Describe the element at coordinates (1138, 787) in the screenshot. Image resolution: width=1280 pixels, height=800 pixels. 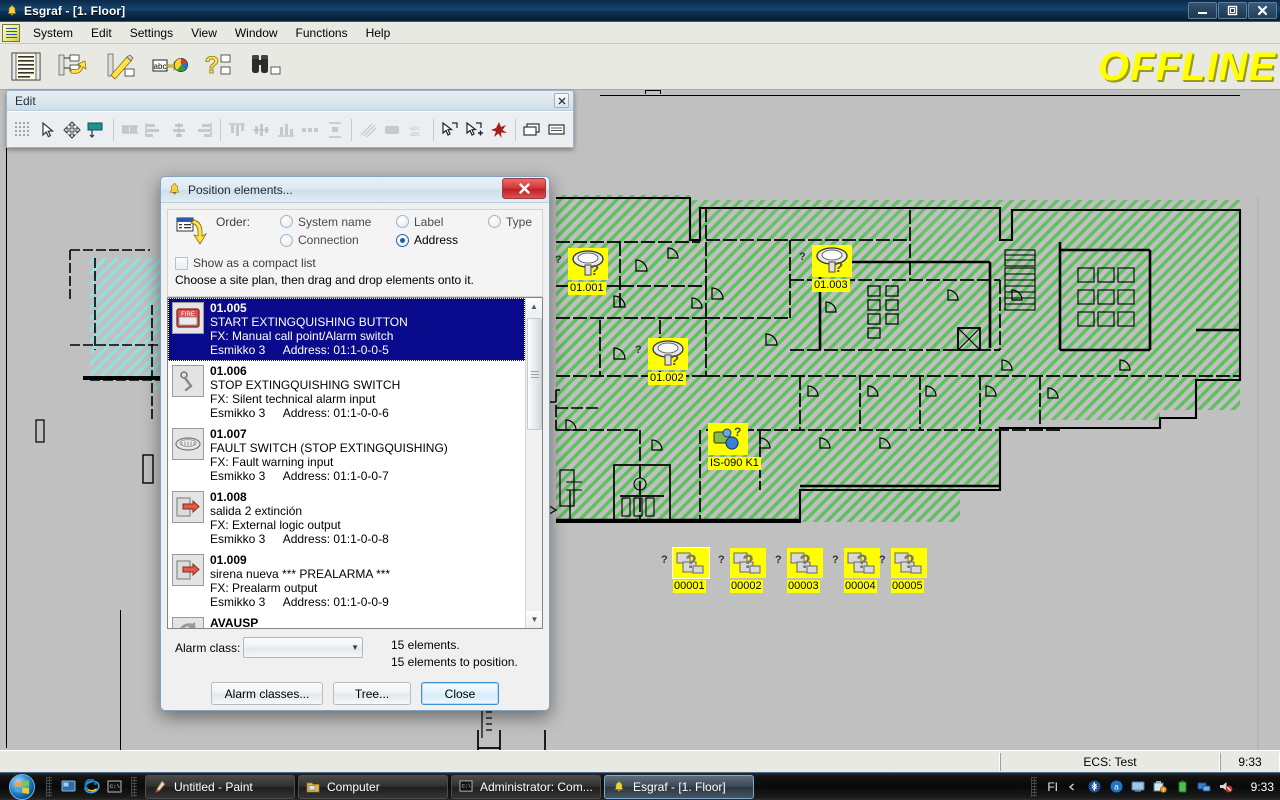
I see `network-monitor-icon` at that location.